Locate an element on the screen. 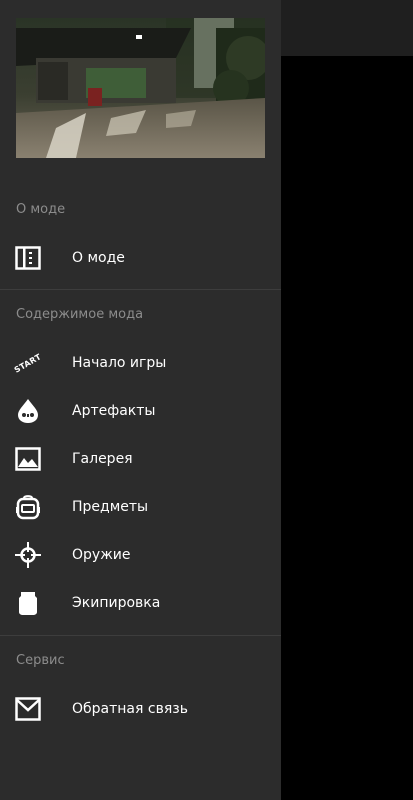 This screenshot has height=800, width=413. start-icon-text: START is located at coordinates (28, 363).